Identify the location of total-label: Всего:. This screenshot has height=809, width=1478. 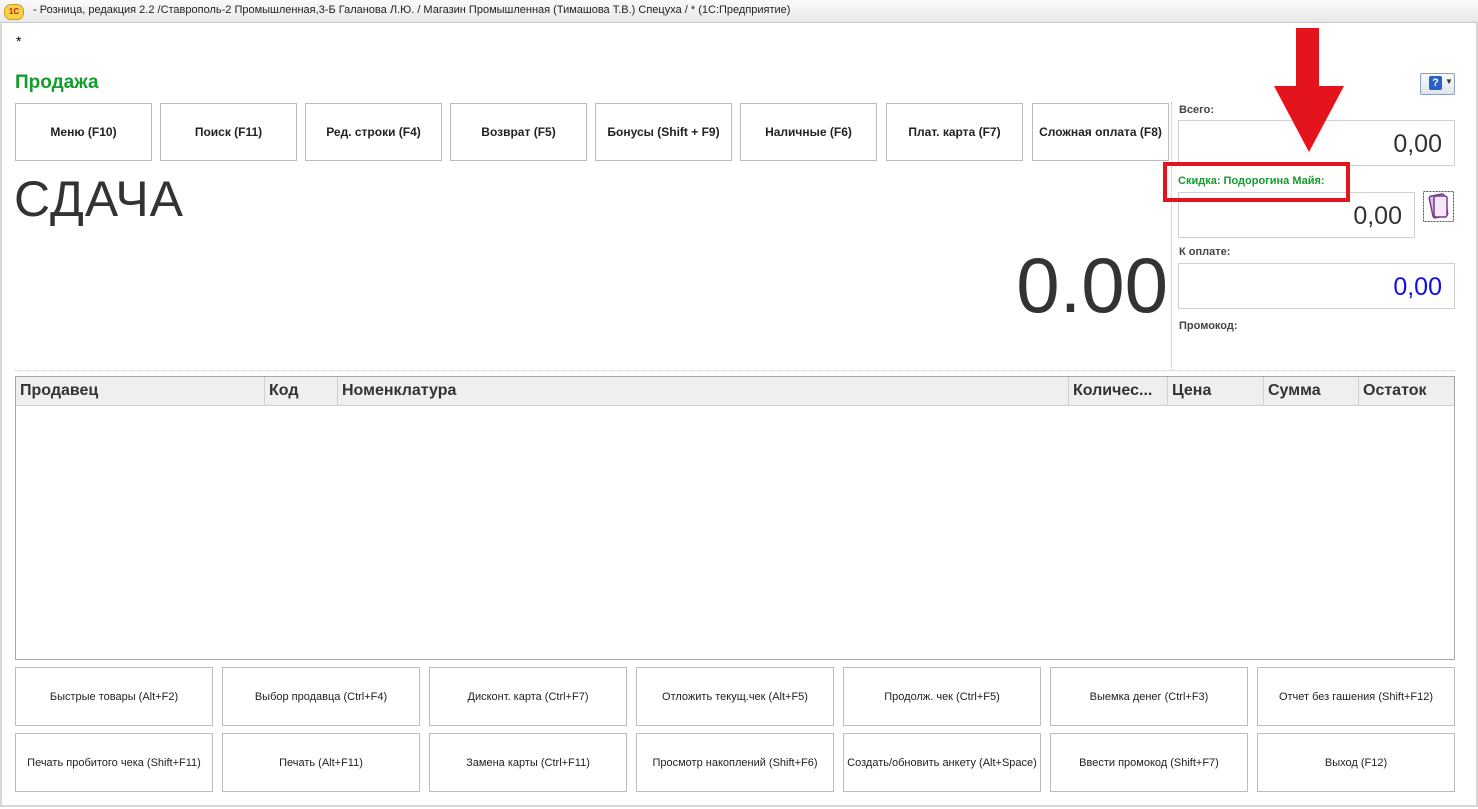
(1196, 110).